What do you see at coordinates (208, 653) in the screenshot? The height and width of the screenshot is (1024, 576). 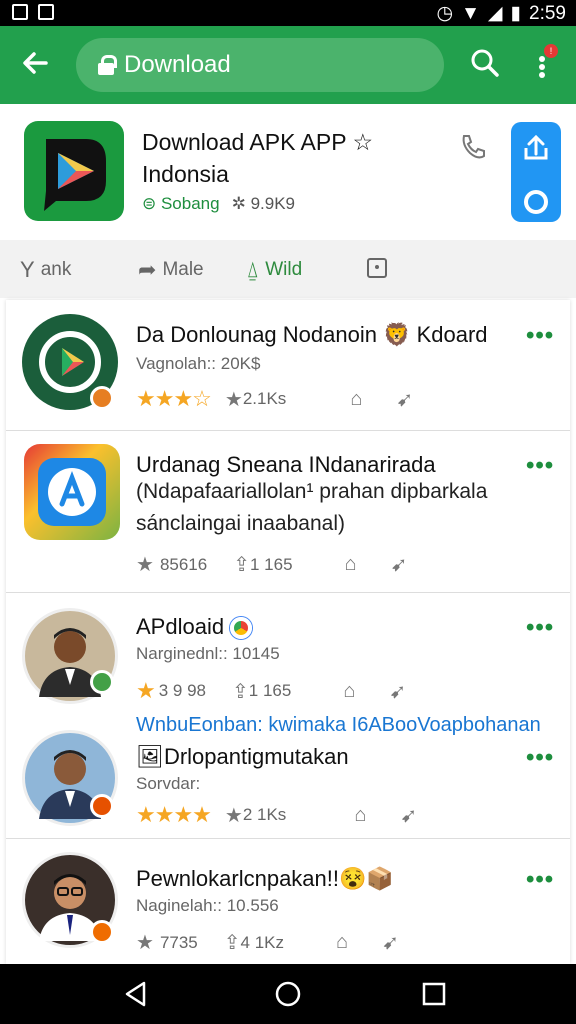 I see `item-sub: Narginednl:: 10145` at bounding box center [208, 653].